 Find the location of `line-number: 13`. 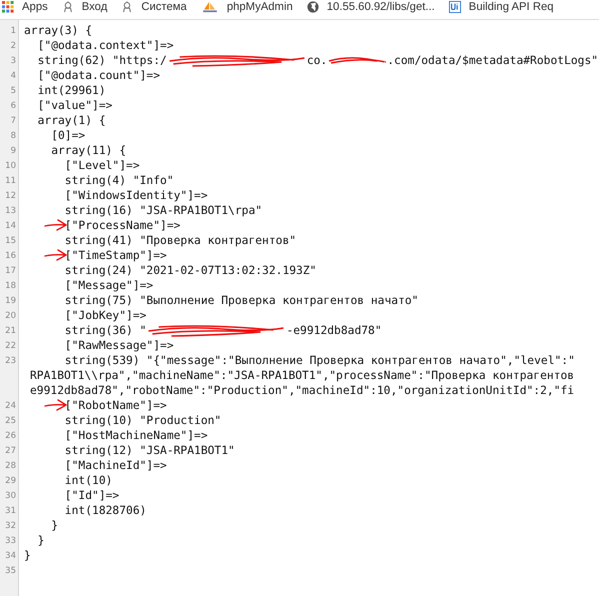

line-number: 13 is located at coordinates (10, 211).